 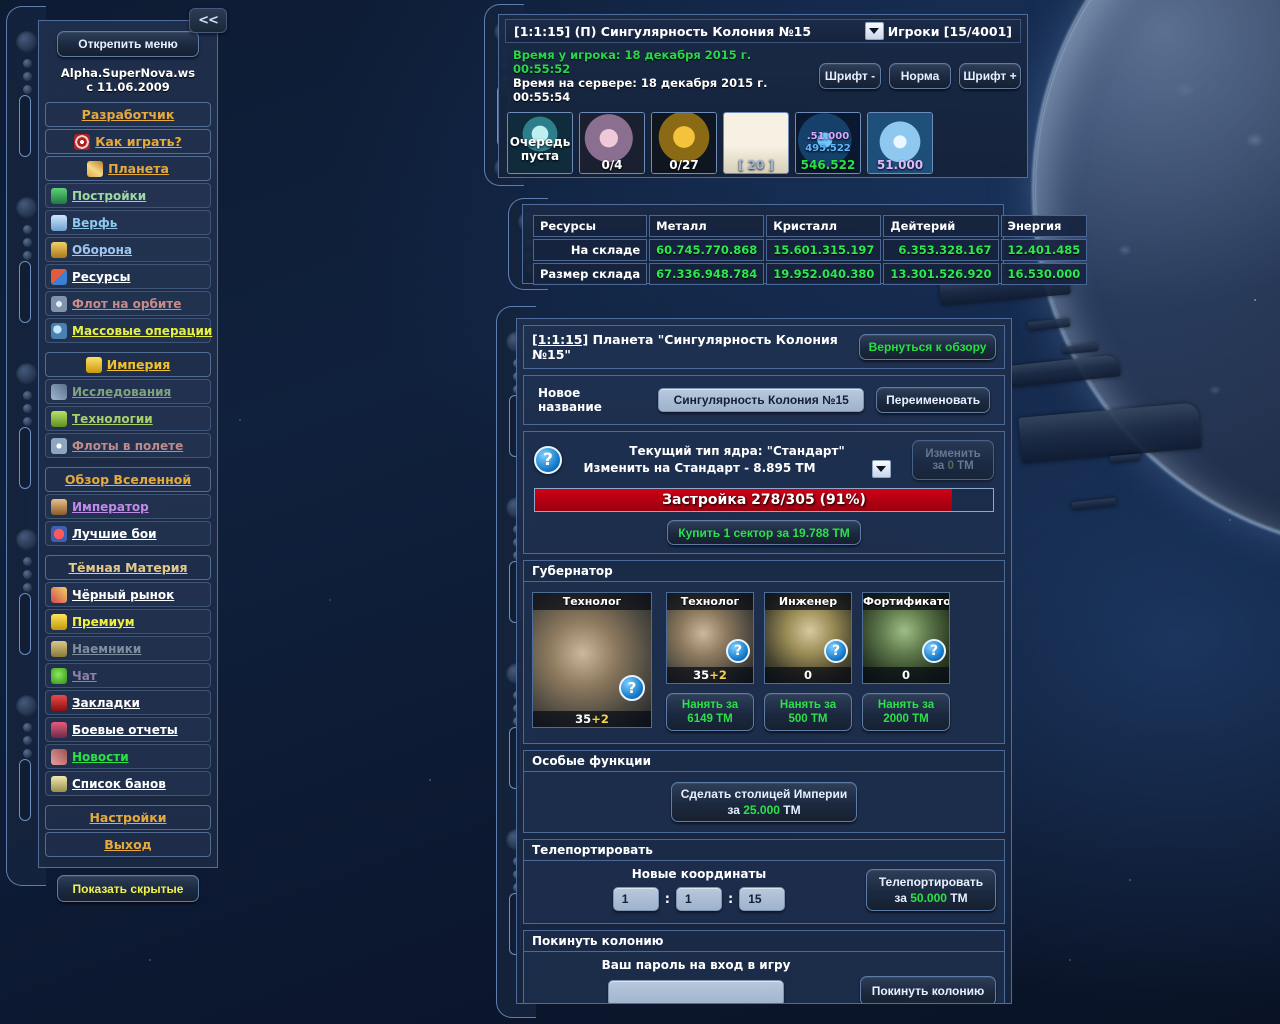 What do you see at coordinates (990, 76) in the screenshot?
I see `font-increase-button: Шрифт +` at bounding box center [990, 76].